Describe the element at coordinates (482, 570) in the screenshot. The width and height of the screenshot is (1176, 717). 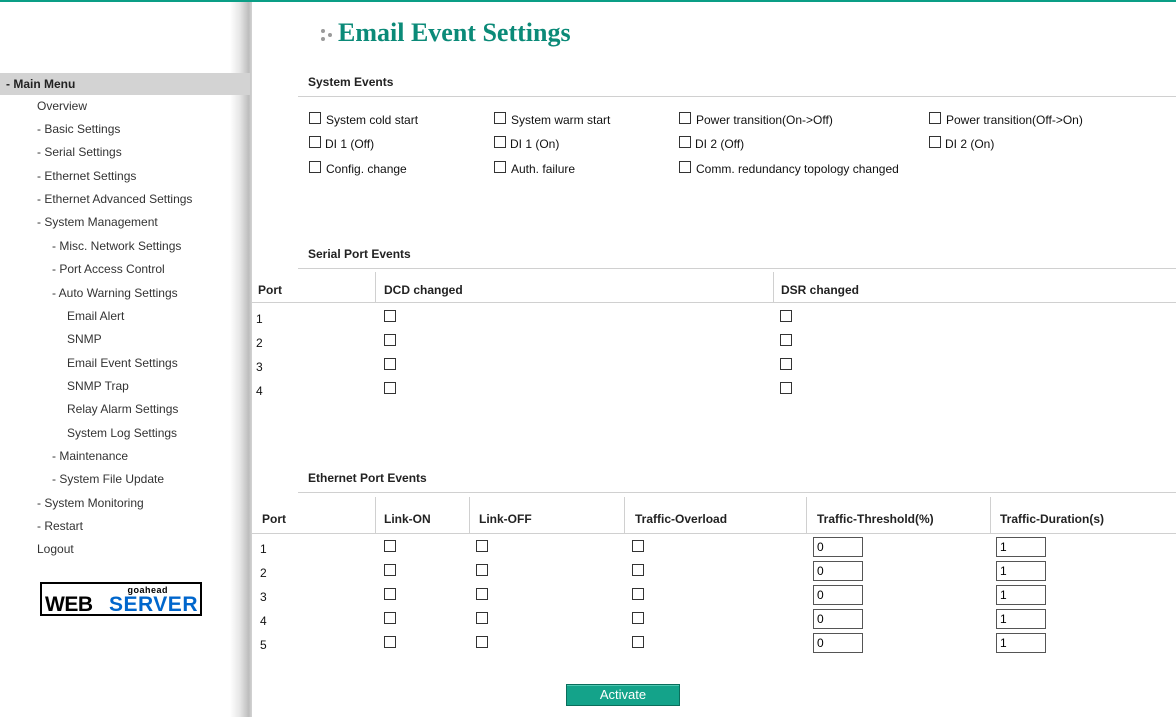
I see `checkbox-eth-2-link-off` at that location.